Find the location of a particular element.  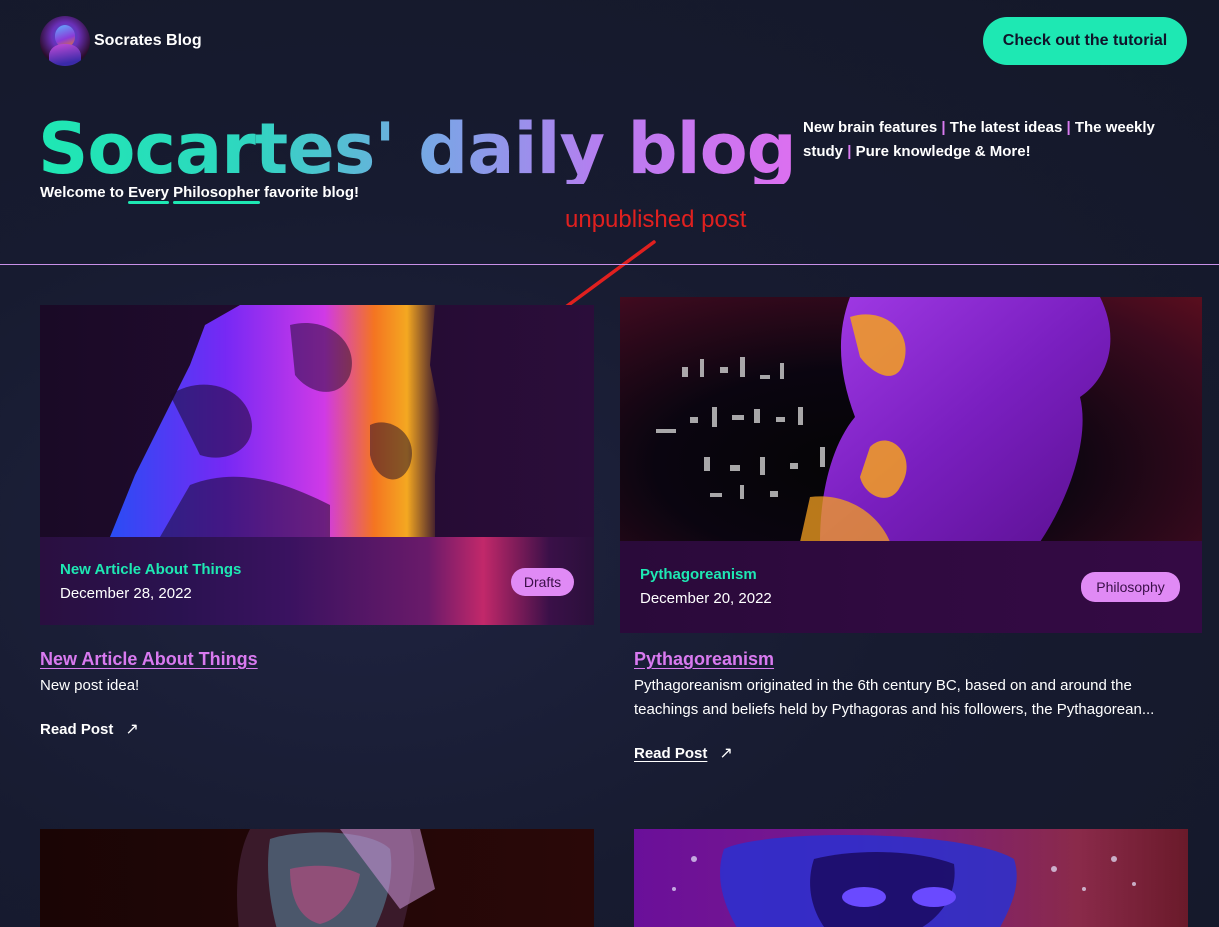

post-date: December 28, 2022 is located at coordinates (126, 593).